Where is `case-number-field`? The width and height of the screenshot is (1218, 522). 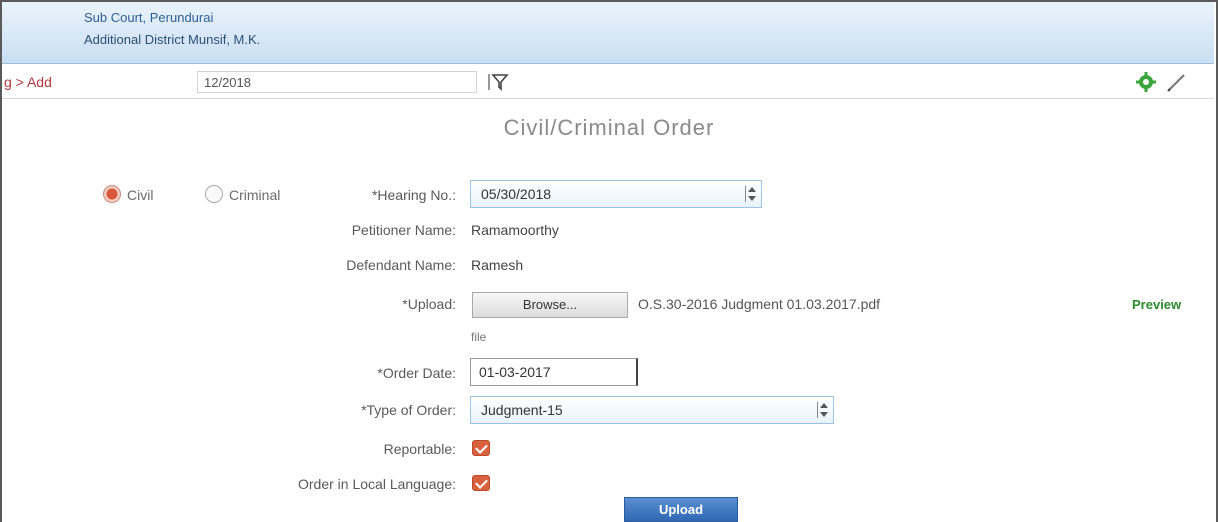
case-number-field is located at coordinates (337, 82).